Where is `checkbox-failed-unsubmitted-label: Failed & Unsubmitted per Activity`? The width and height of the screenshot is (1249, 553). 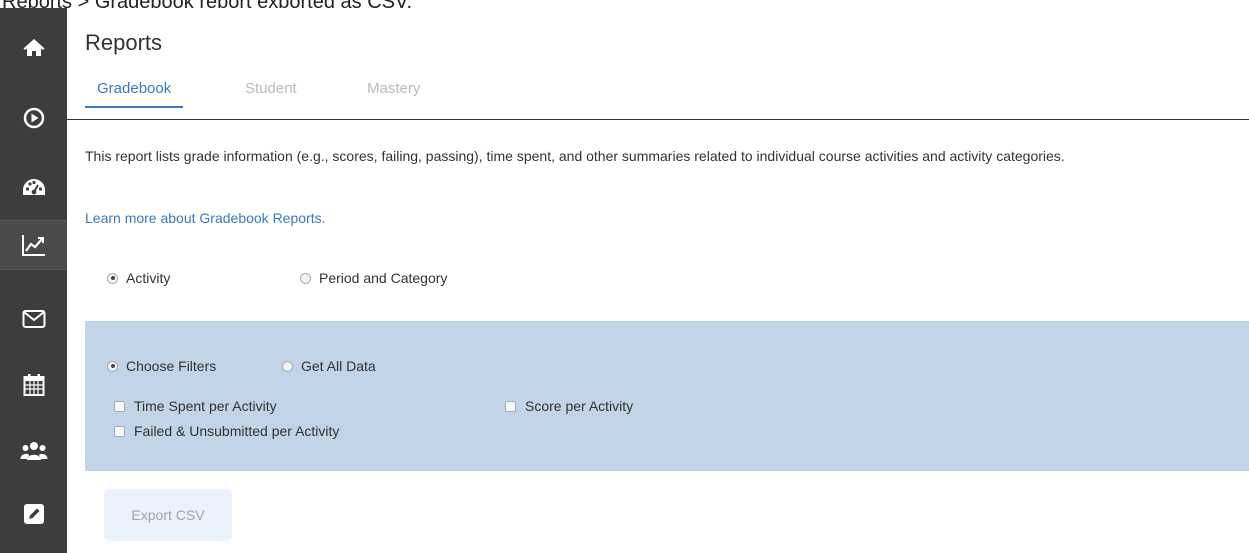
checkbox-failed-unsubmitted-label: Failed & Unsubmitted per Activity is located at coordinates (237, 431).